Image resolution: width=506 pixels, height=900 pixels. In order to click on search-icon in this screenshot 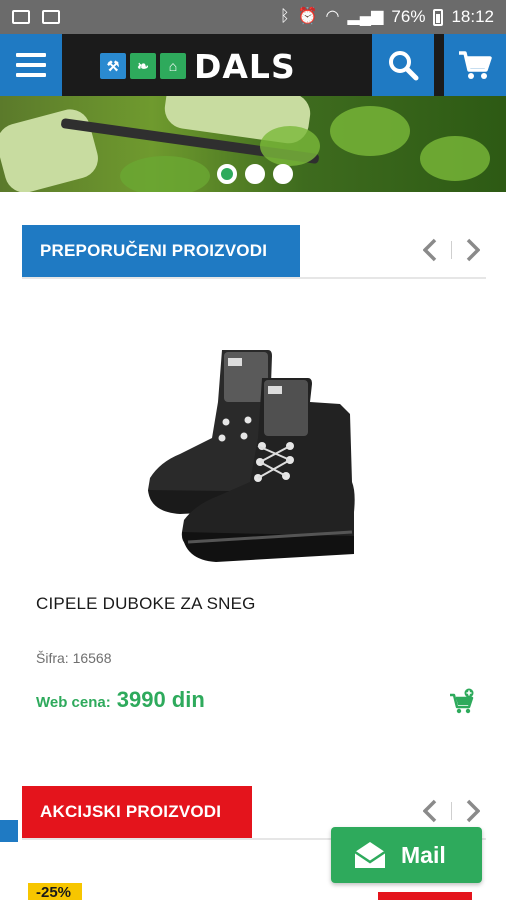, I will do `click(404, 66)`.